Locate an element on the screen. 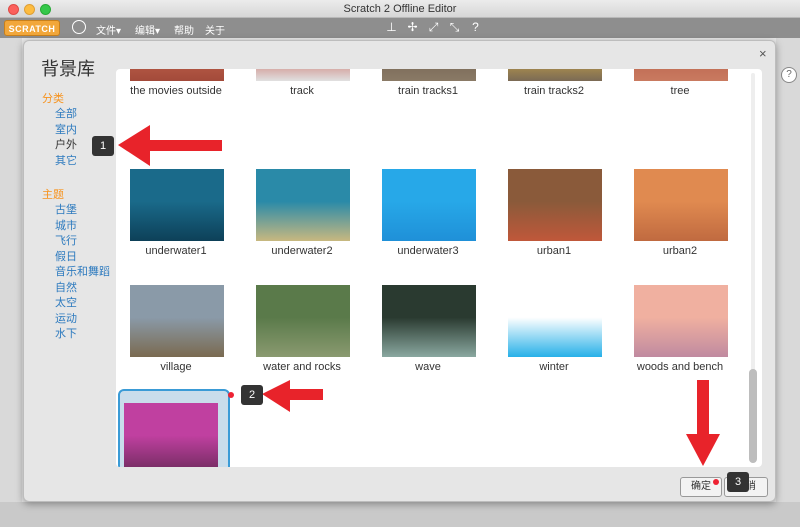 The image size is (800, 527). close-window-button is located at coordinates (13, 9).